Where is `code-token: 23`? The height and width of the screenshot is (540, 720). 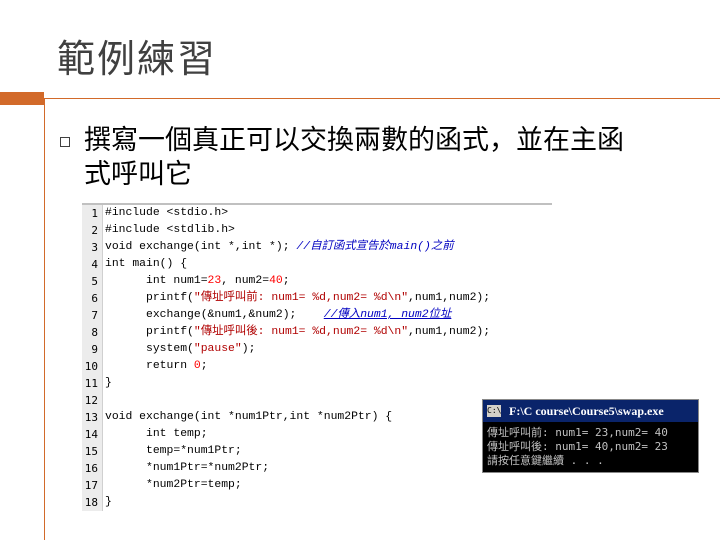 code-token: 23 is located at coordinates (214, 281).